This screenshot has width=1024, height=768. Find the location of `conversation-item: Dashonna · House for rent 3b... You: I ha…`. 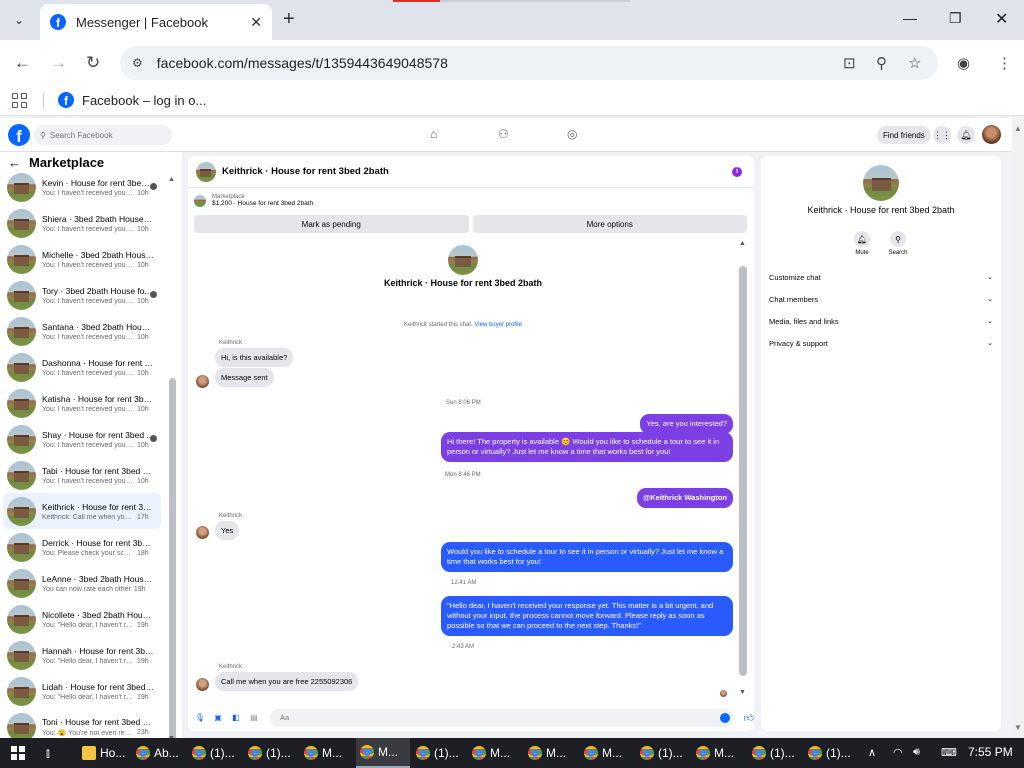

conversation-item: Dashonna · House for rent 3b... You: I ha… is located at coordinates (82, 367).